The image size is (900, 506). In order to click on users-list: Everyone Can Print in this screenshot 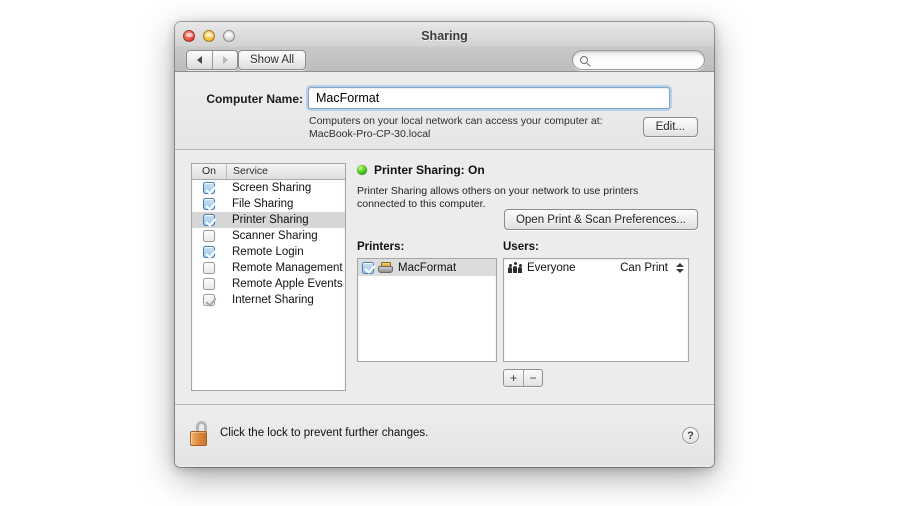, I will do `click(596, 310)`.